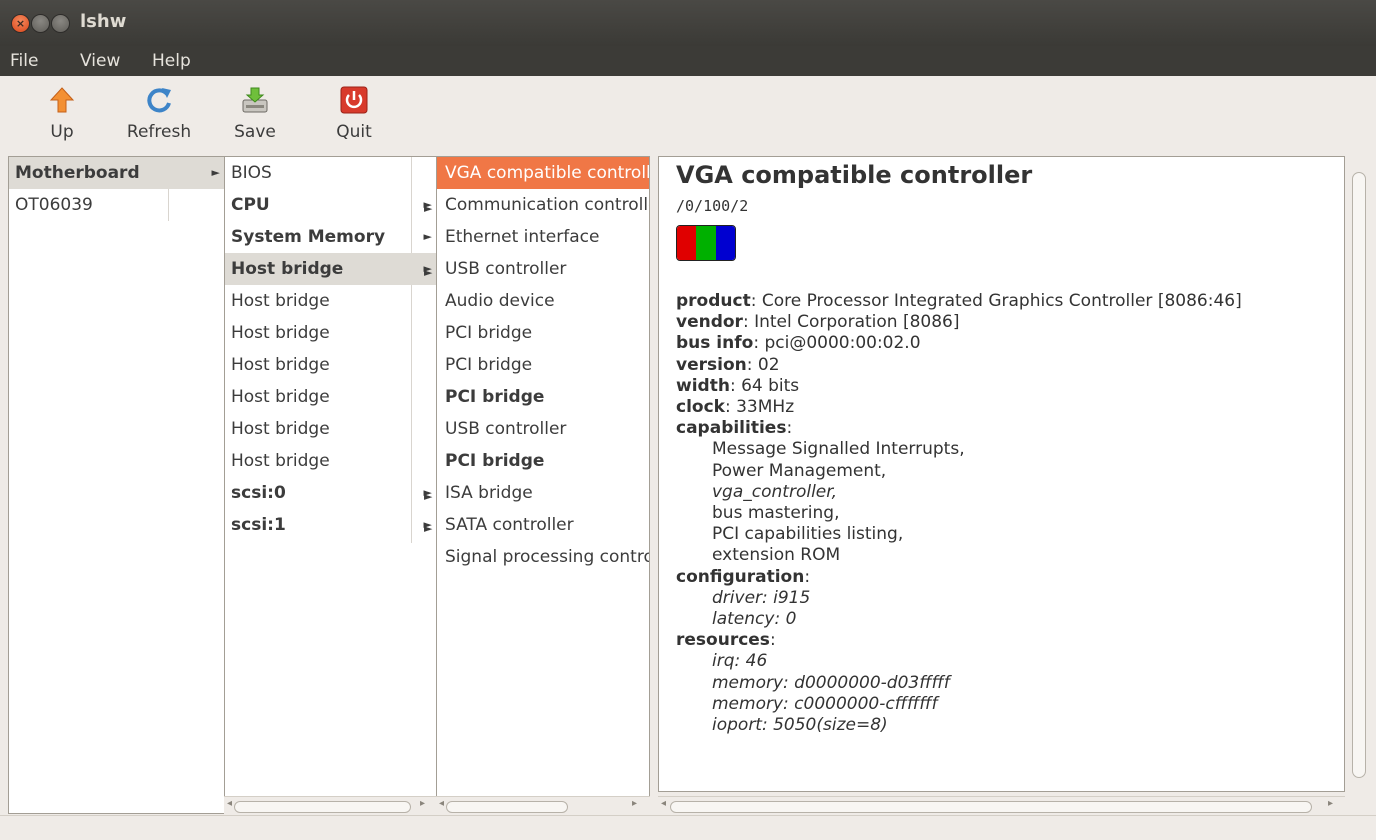  I want to click on quit-button: Quit, so click(354, 114).